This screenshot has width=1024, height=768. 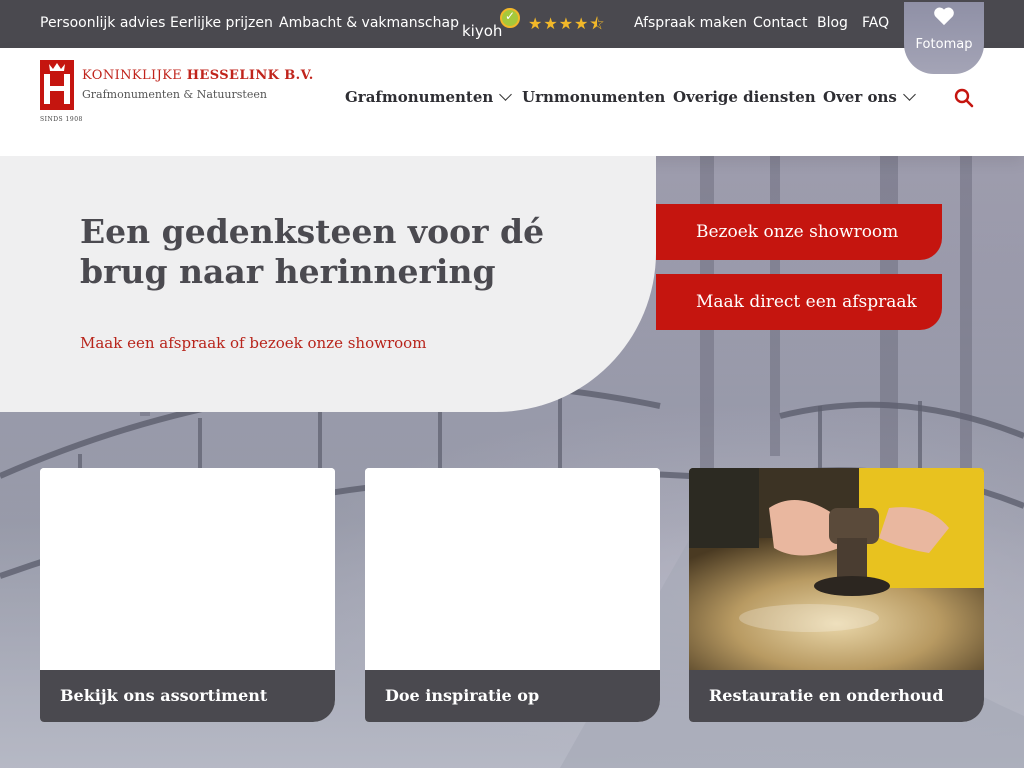 What do you see at coordinates (61, 119) in the screenshot?
I see `logo-since: SINDS 1908` at bounding box center [61, 119].